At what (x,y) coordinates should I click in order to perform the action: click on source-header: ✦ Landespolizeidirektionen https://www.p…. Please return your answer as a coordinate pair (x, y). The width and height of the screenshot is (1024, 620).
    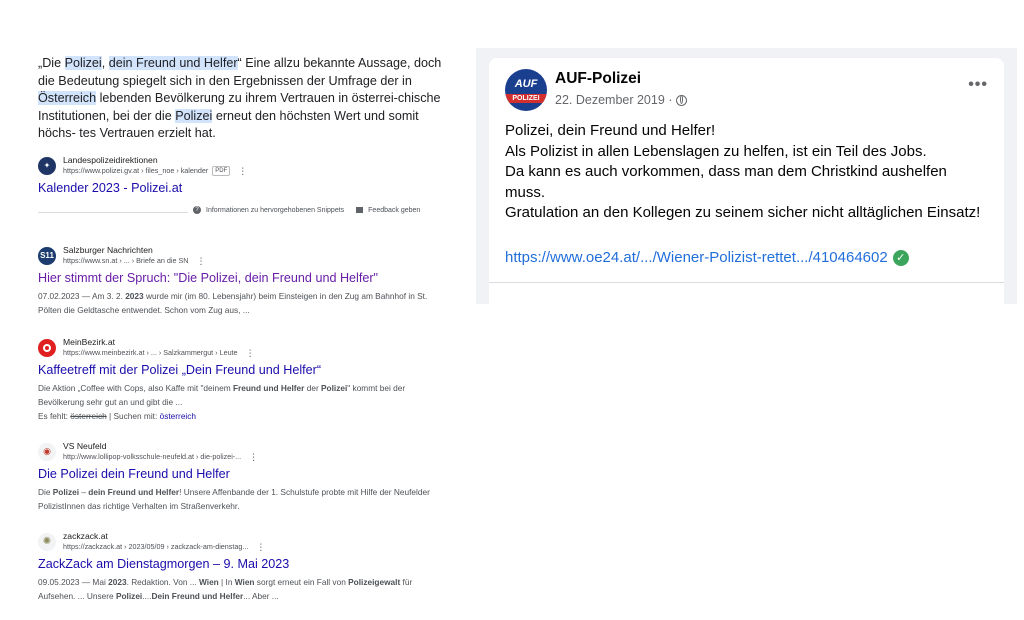
    Looking at the image, I should click on (240, 165).